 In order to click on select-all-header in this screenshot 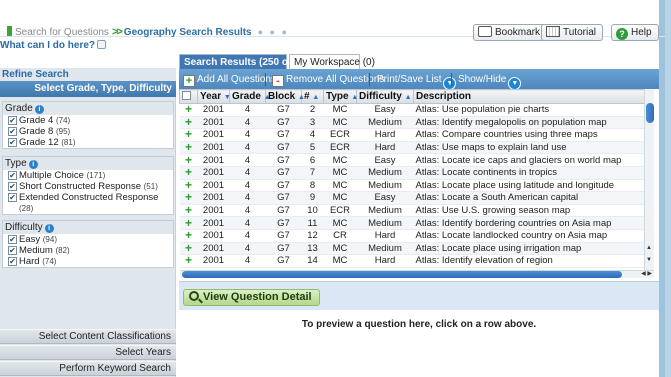, I will do `click(188, 96)`.